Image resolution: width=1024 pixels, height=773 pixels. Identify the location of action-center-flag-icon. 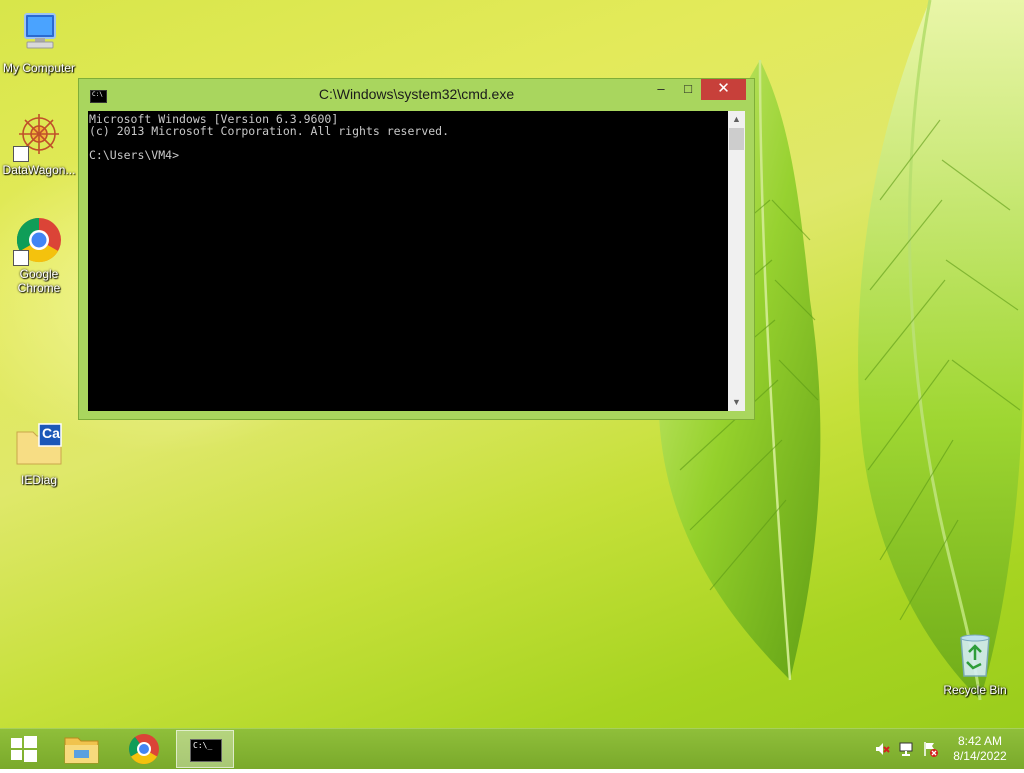
(930, 749).